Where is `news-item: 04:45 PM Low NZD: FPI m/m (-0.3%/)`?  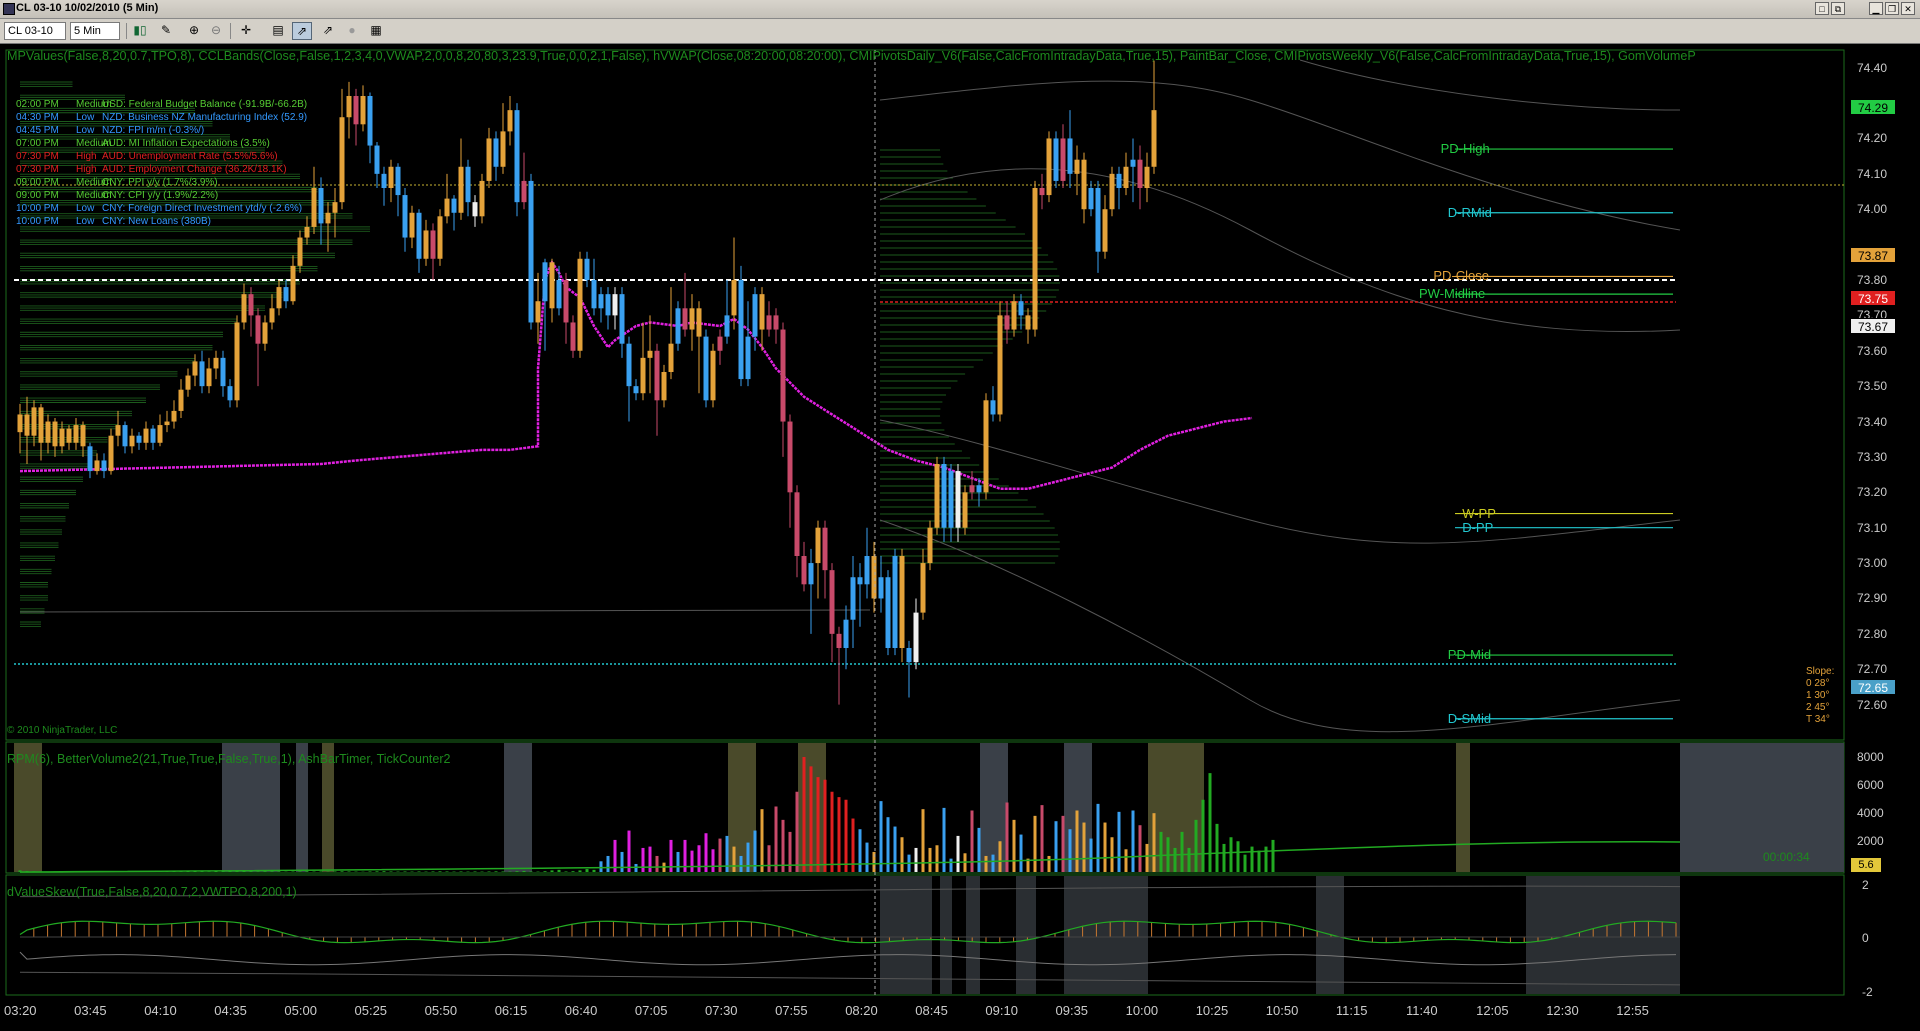
news-item: 04:45 PM Low NZD: FPI m/m (-0.3%/) is located at coordinates (206, 130).